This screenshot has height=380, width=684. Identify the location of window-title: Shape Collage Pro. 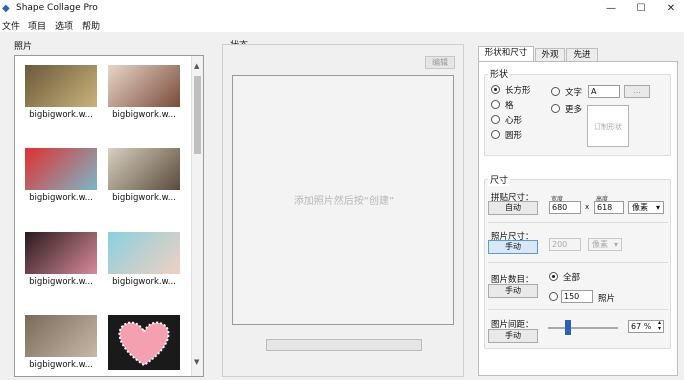
(57, 8).